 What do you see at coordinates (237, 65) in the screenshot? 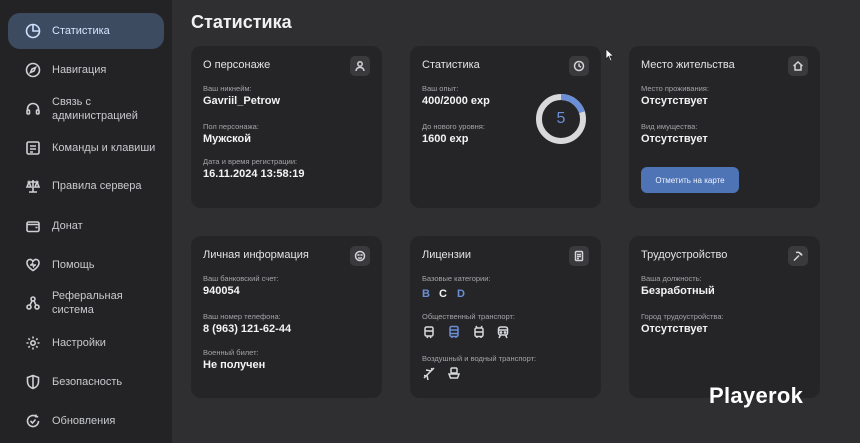
I see `character-card-title: О персонаже` at bounding box center [237, 65].